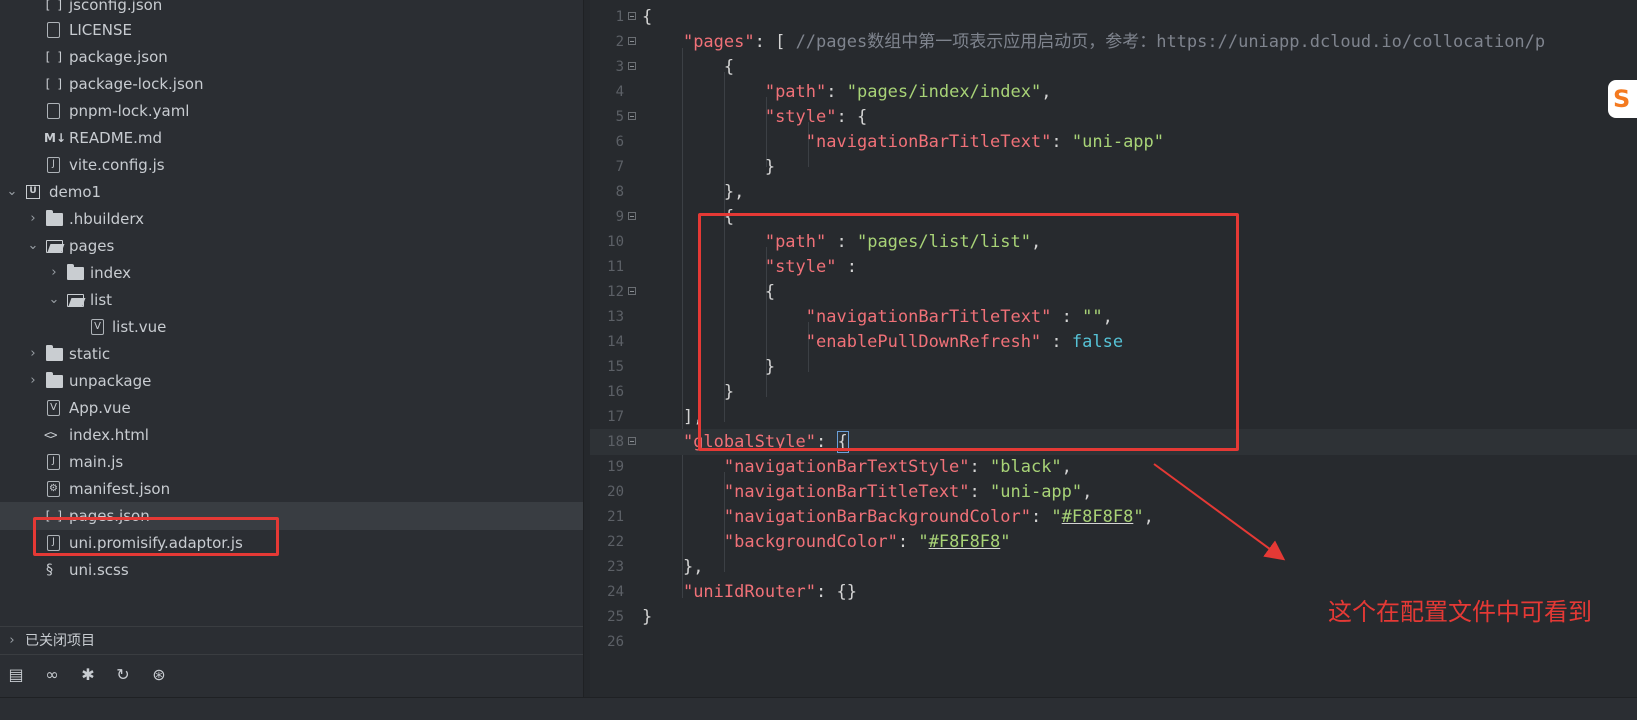  What do you see at coordinates (1026, 467) in the screenshot?
I see `code-token: "black"` at bounding box center [1026, 467].